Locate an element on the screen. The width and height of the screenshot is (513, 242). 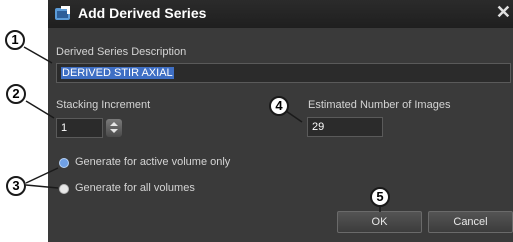
callout-1: 1 is located at coordinates (15, 40).